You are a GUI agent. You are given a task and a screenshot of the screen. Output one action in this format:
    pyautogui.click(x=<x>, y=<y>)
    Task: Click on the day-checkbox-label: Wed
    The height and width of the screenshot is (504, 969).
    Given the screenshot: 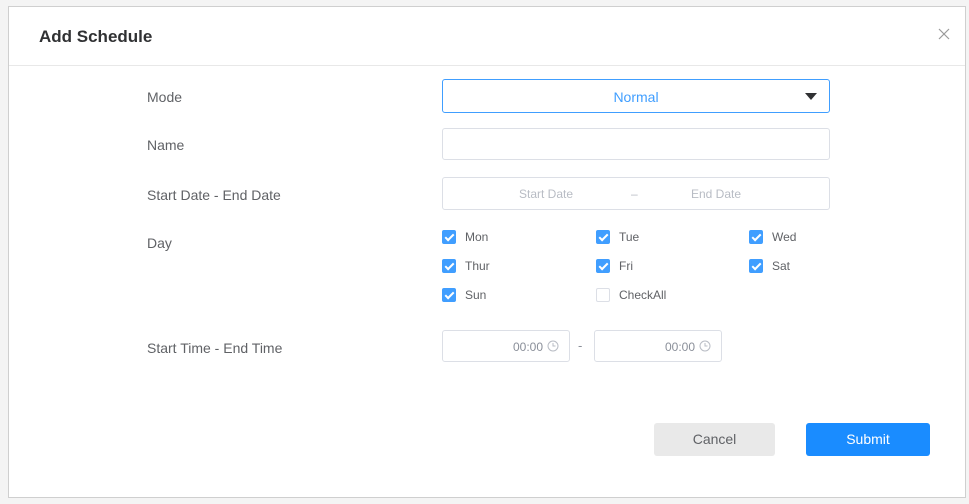 What is the action you would take?
    pyautogui.click(x=784, y=237)
    